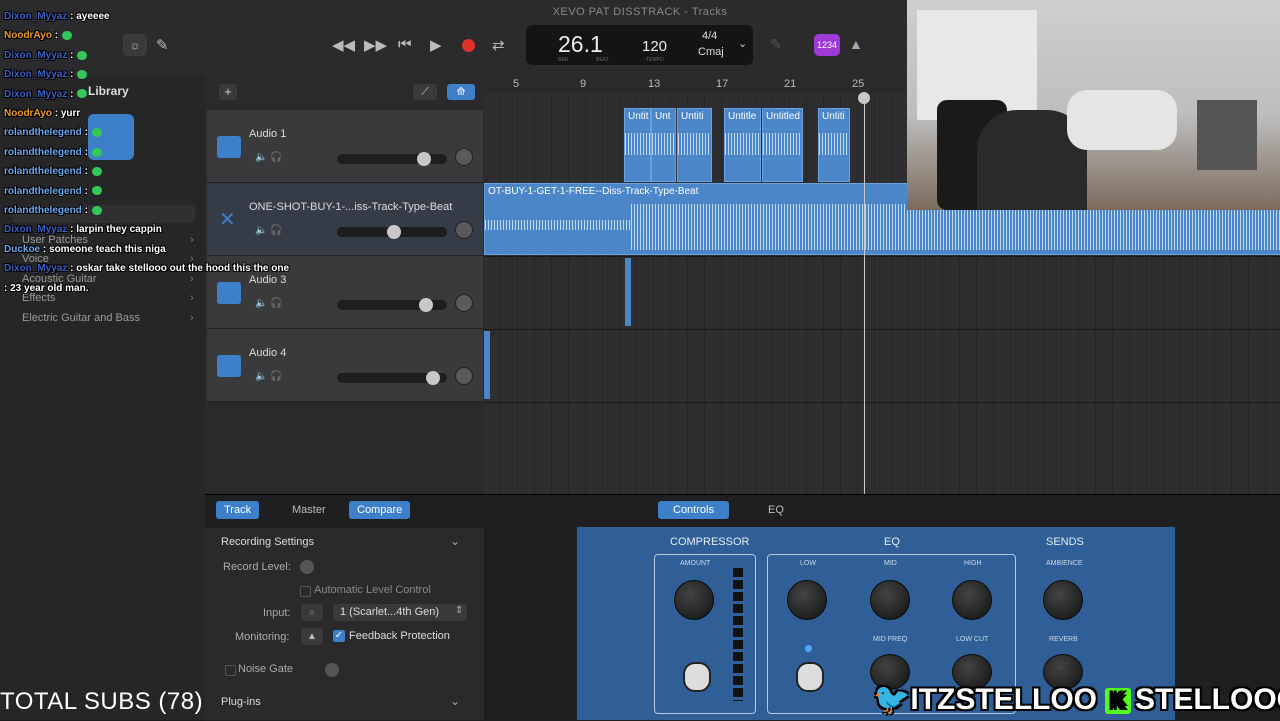 The image size is (1280, 721). I want to click on track-header-audio-1: Audio 1 🔈 🎧, so click(345, 146).